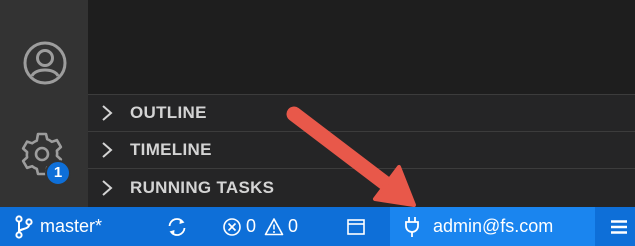 The image size is (635, 246). I want to click on sync-icon, so click(177, 226).